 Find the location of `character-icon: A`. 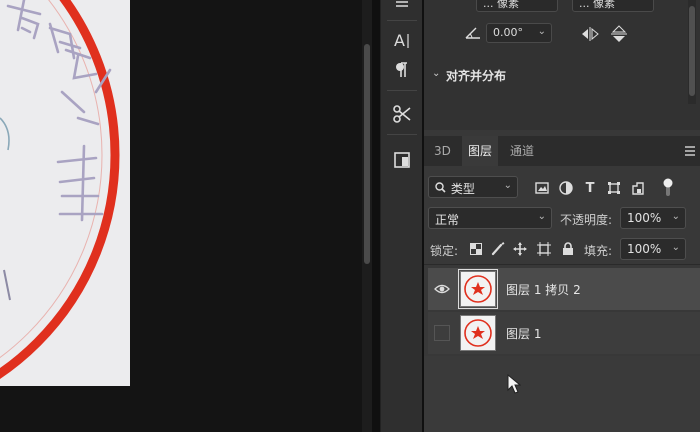

character-icon: A is located at coordinates (402, 40).